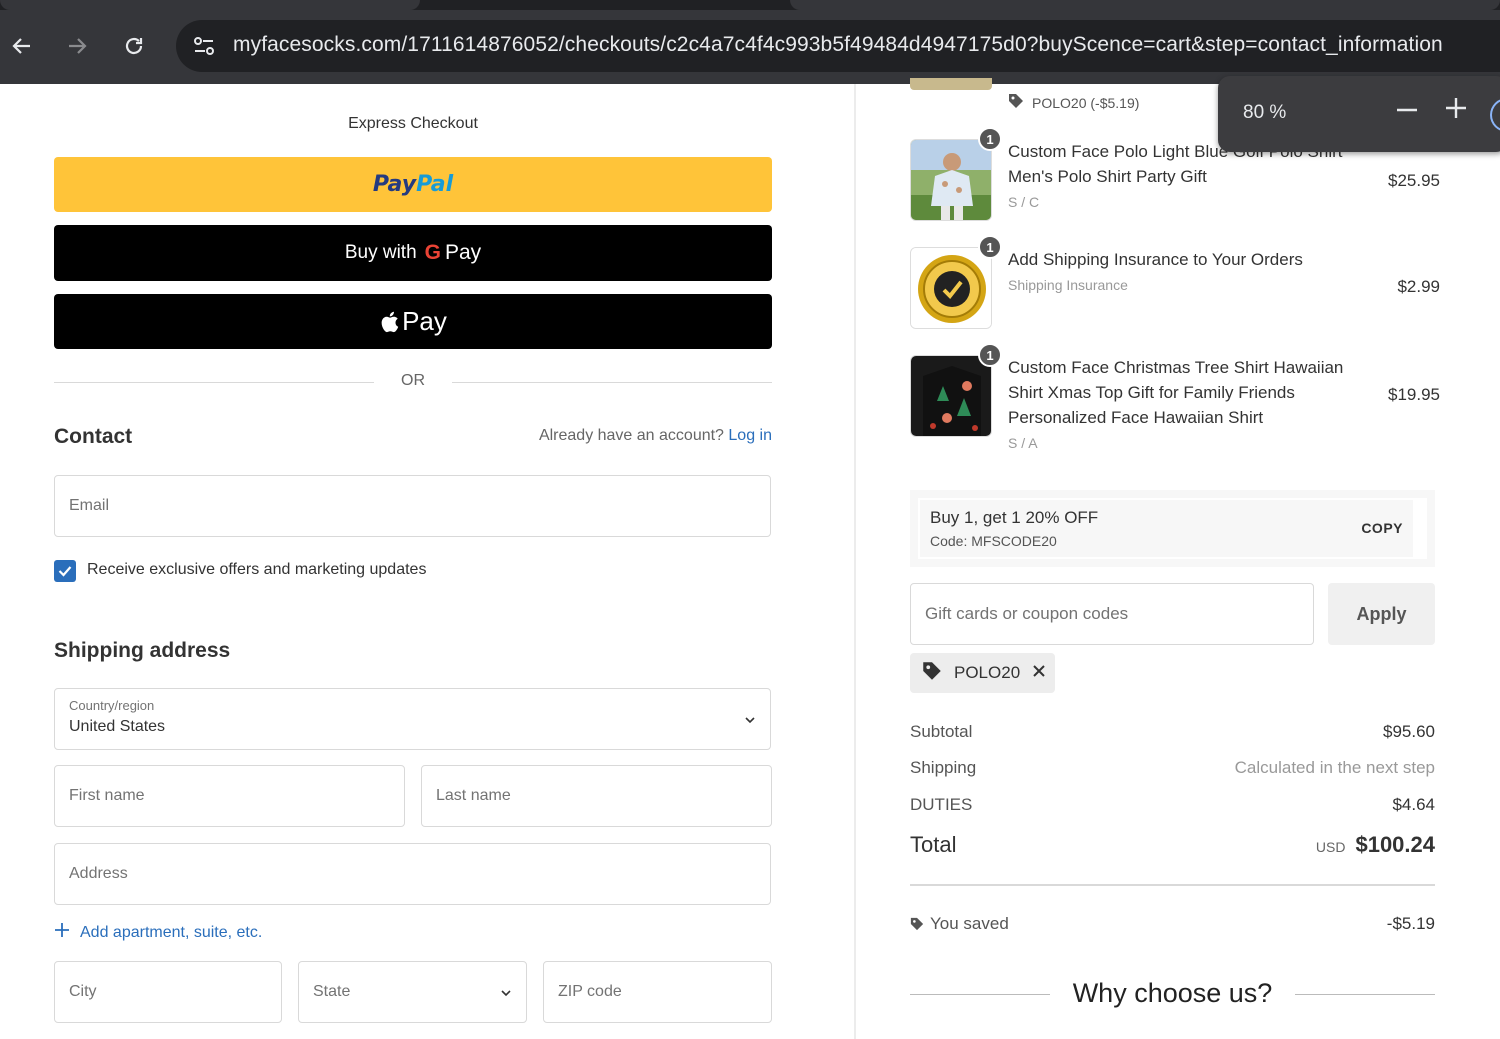 Image resolution: width=1500 pixels, height=1039 pixels. Describe the element at coordinates (1172, 804) in the screenshot. I see `duties-row: DUTIES $4.64` at that location.